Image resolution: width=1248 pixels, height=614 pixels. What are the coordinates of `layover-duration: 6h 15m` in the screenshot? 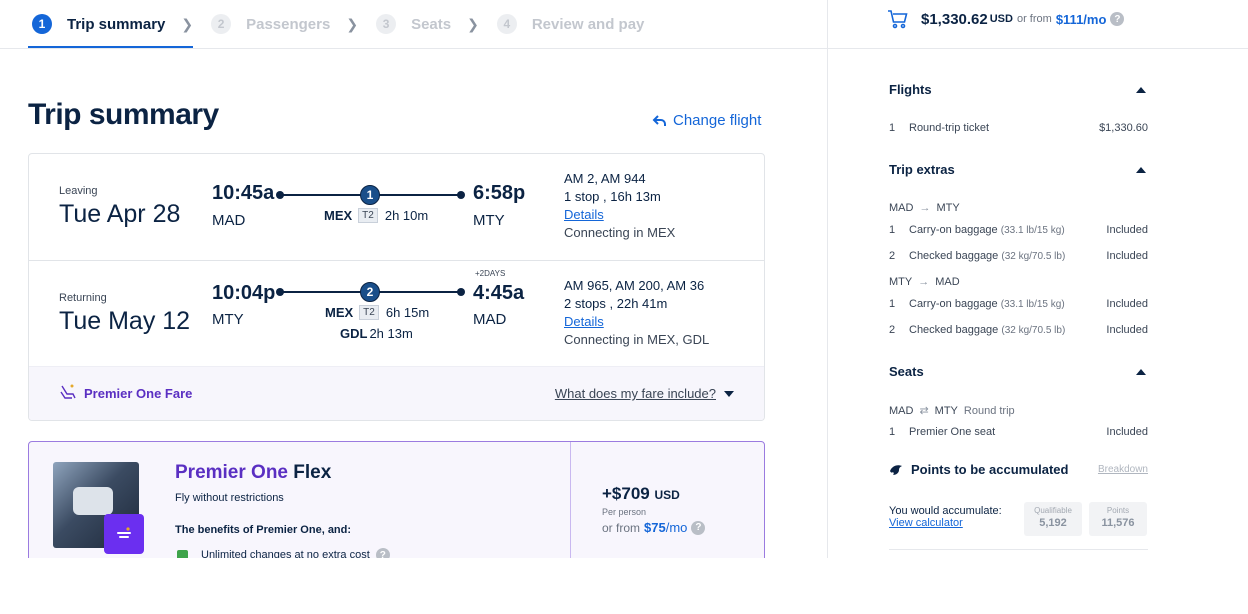 It's located at (407, 312).